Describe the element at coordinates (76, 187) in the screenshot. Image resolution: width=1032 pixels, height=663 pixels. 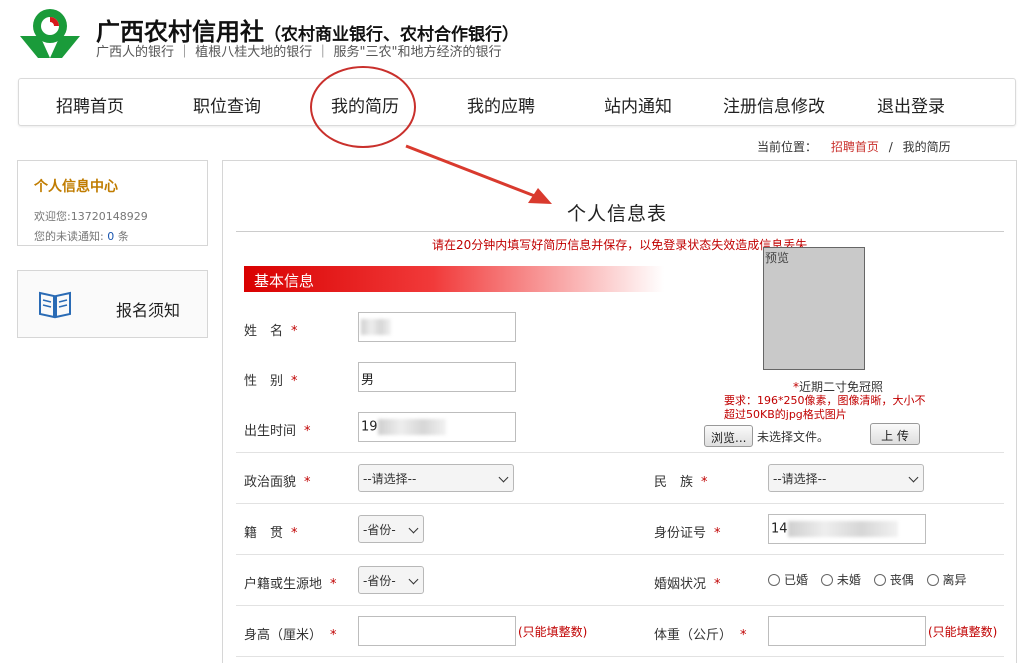
I see `info-center-title: 个人信息中心` at that location.